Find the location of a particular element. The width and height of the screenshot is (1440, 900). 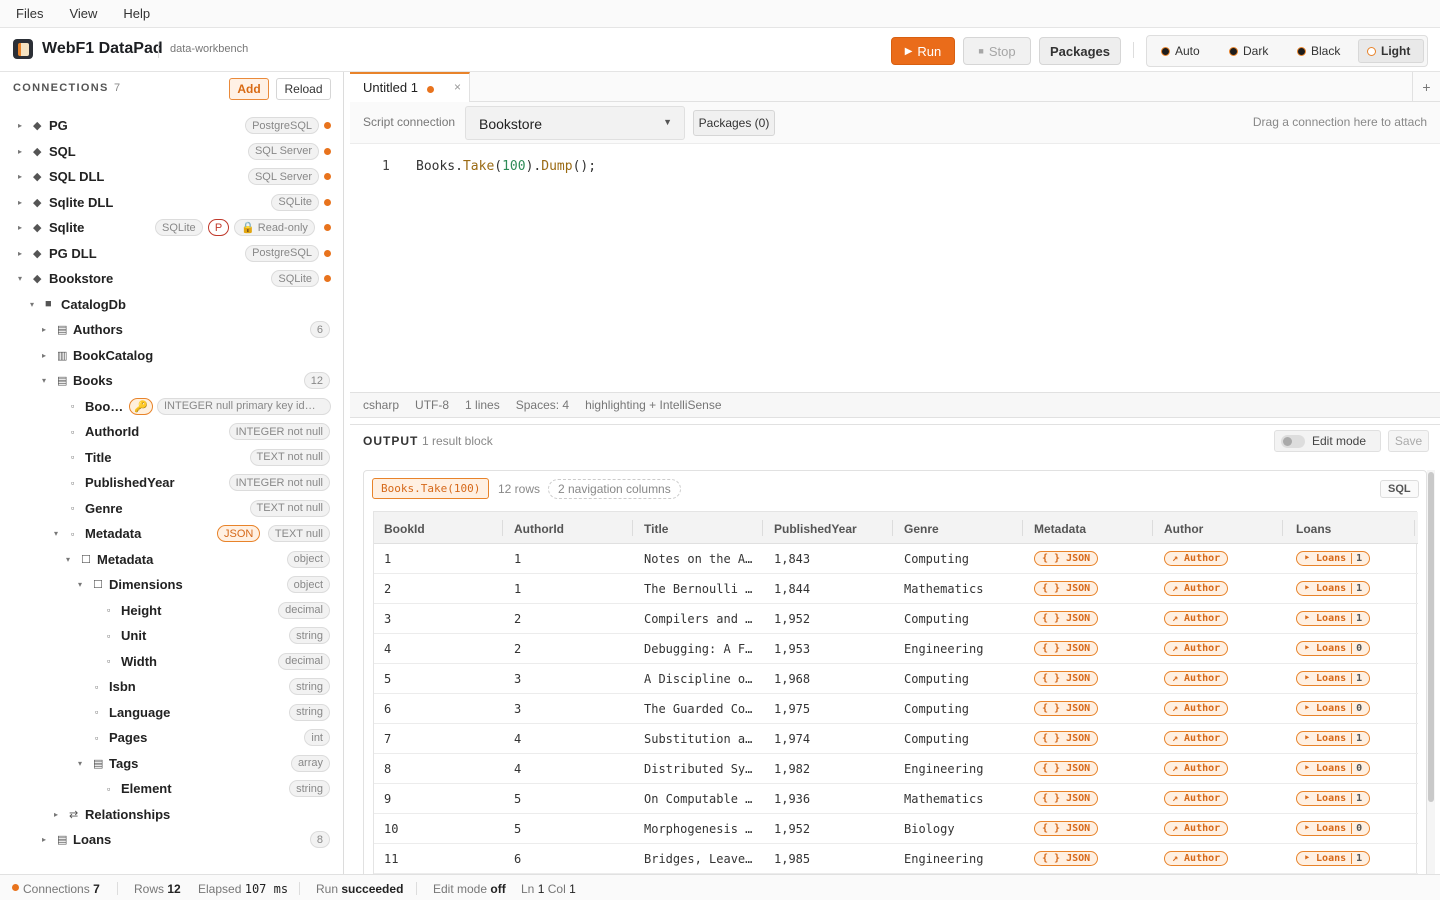

json-node-language: ▫ Language string is located at coordinates (171, 712).